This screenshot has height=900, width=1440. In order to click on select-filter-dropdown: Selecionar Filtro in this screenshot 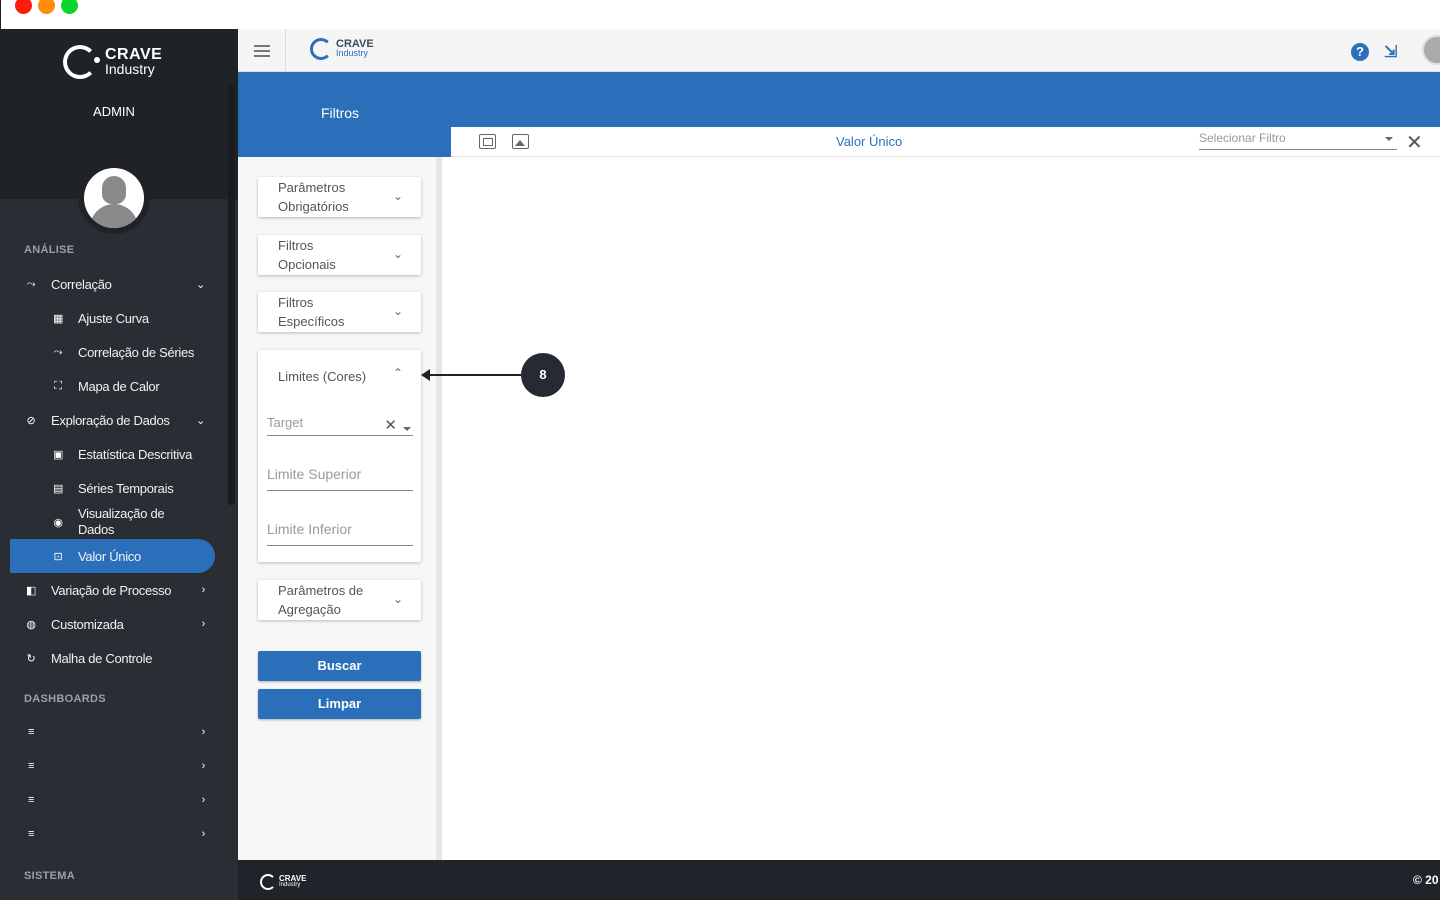, I will do `click(1298, 140)`.